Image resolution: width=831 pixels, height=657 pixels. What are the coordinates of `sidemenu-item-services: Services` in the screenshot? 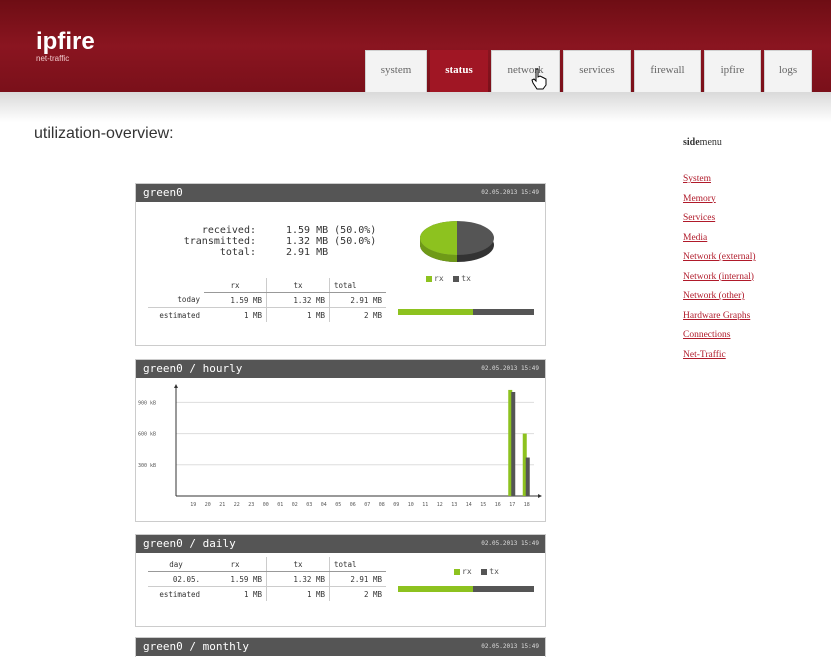 It's located at (719, 223).